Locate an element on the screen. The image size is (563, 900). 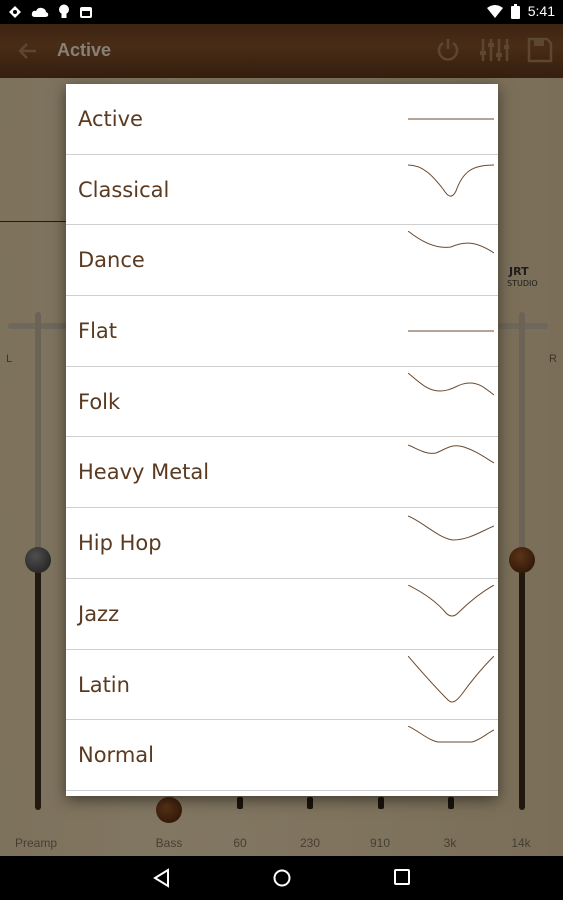
nav-back-icon is located at coordinates (162, 878).